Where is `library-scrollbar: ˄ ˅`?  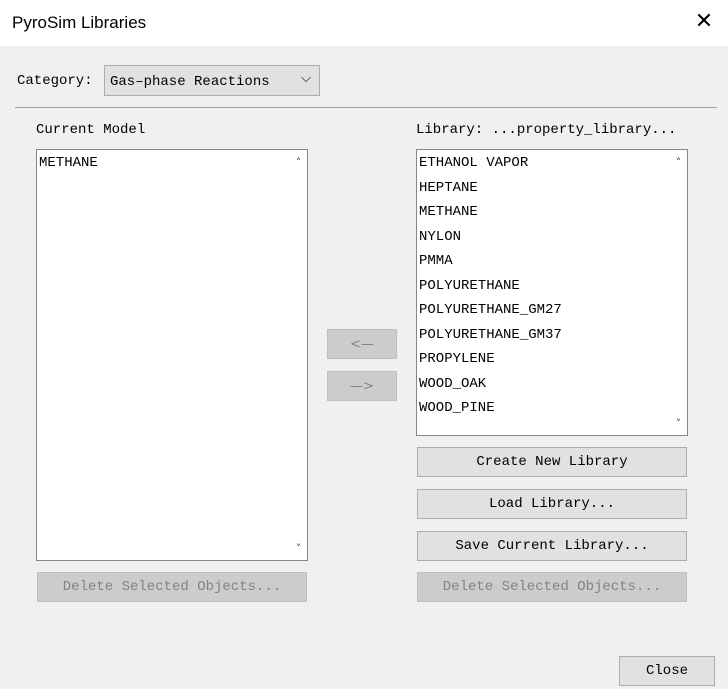
library-scrollbar: ˄ ˅ is located at coordinates (678, 292).